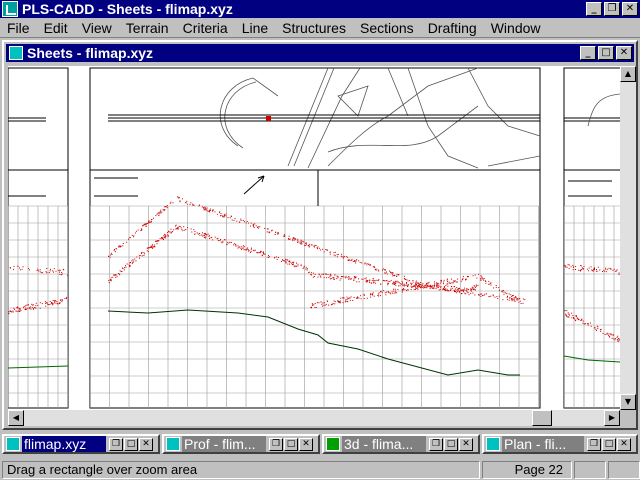  What do you see at coordinates (333, 444) in the screenshot?
I see `3d-view-icon` at bounding box center [333, 444].